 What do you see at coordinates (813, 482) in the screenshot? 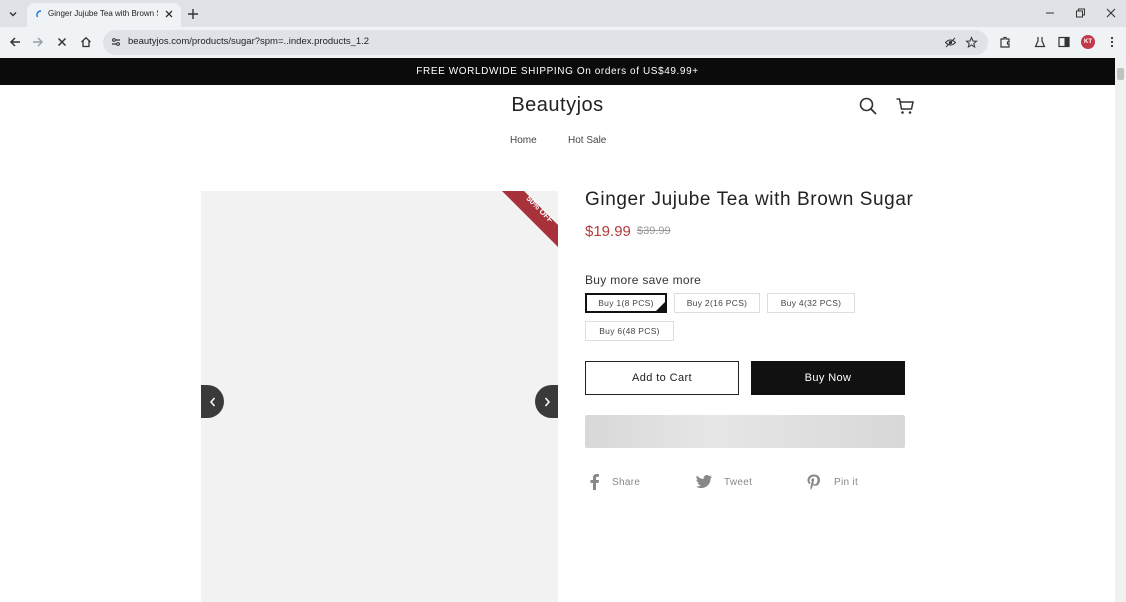
I see `pinterest-icon` at bounding box center [813, 482].